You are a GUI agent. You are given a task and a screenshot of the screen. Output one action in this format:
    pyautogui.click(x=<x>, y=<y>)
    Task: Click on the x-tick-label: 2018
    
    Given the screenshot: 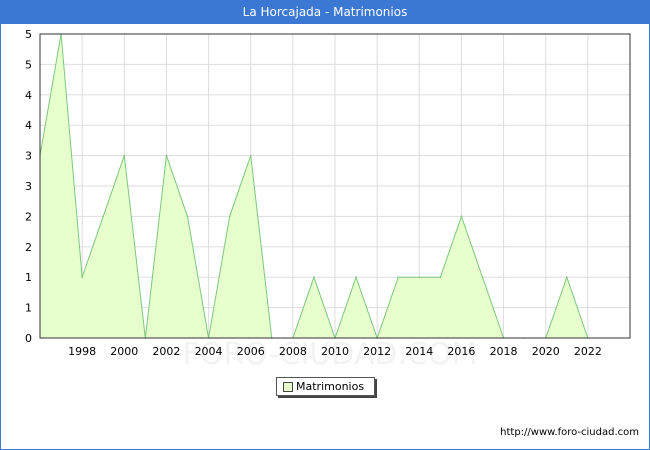 What is the action you would take?
    pyautogui.click(x=504, y=351)
    